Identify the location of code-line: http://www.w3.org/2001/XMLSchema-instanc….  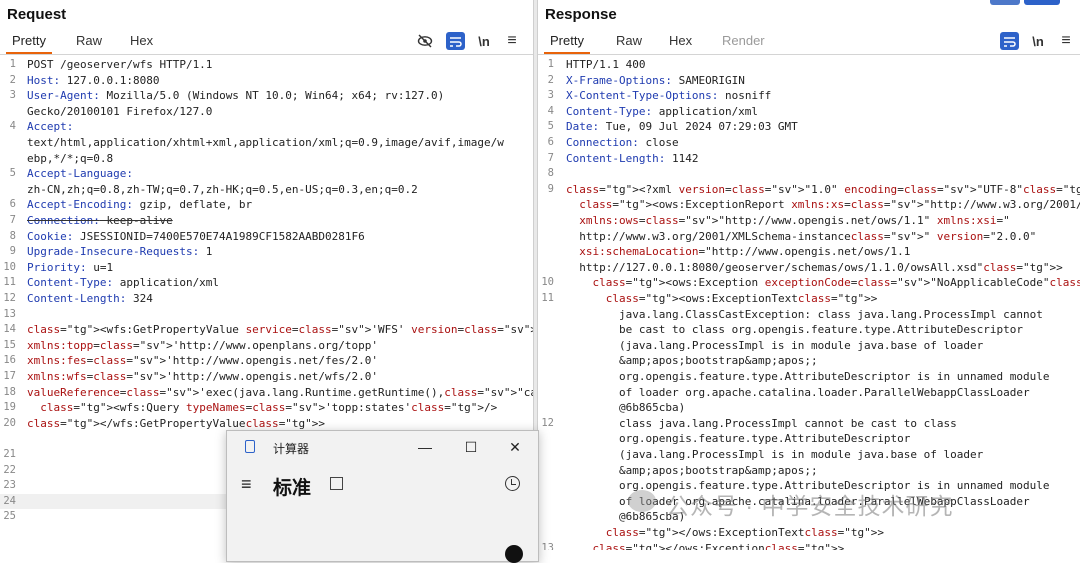
(809, 237).